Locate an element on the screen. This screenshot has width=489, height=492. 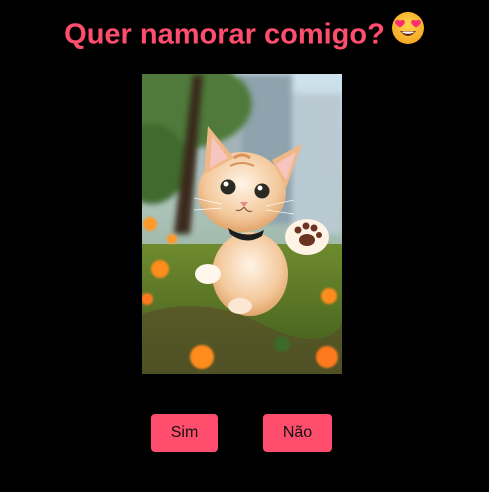
star-struck-face-icon is located at coordinates (408, 33).